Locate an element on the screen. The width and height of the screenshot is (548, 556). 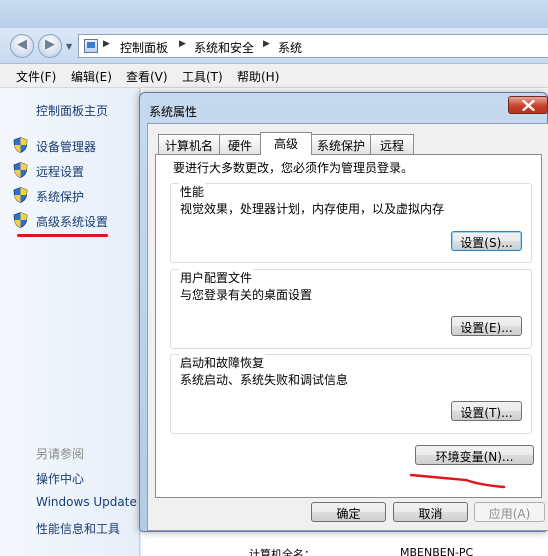
back-button: ◀ is located at coordinates (22, 46).